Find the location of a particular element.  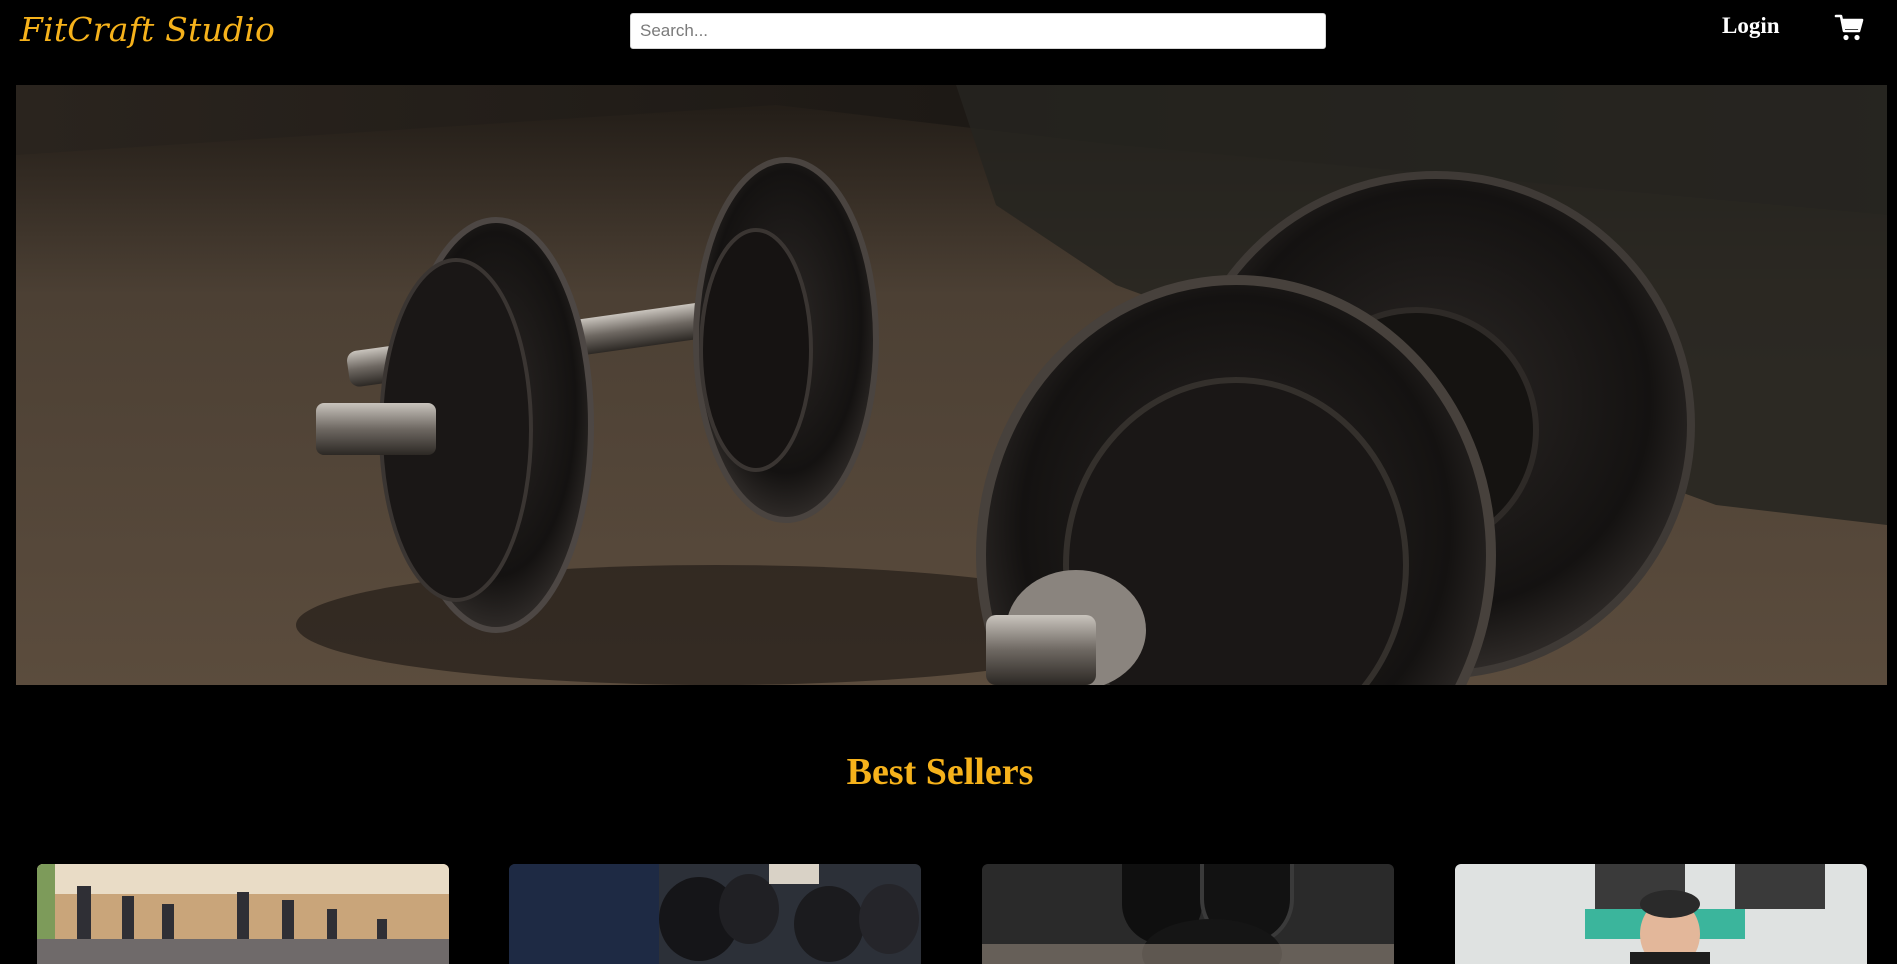

search-input is located at coordinates (978, 31).